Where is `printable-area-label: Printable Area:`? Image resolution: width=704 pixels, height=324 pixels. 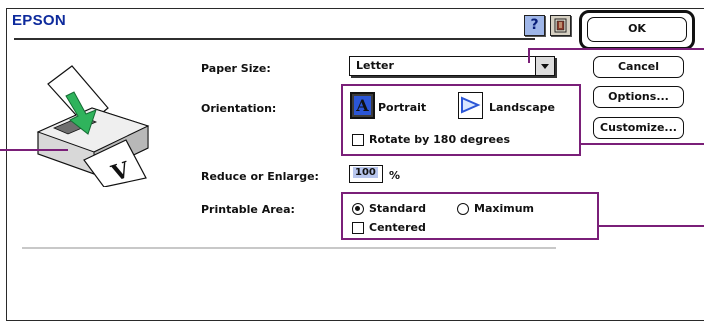
printable-area-label: Printable Area: is located at coordinates (248, 209).